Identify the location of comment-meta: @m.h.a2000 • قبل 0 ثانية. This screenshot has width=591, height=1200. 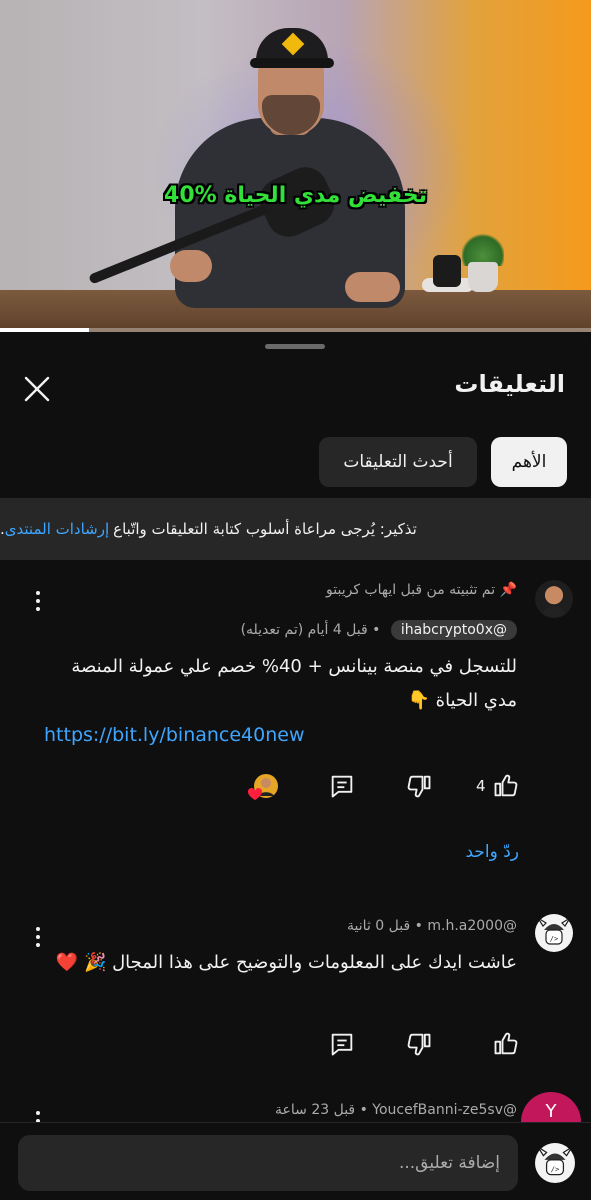
(432, 926).